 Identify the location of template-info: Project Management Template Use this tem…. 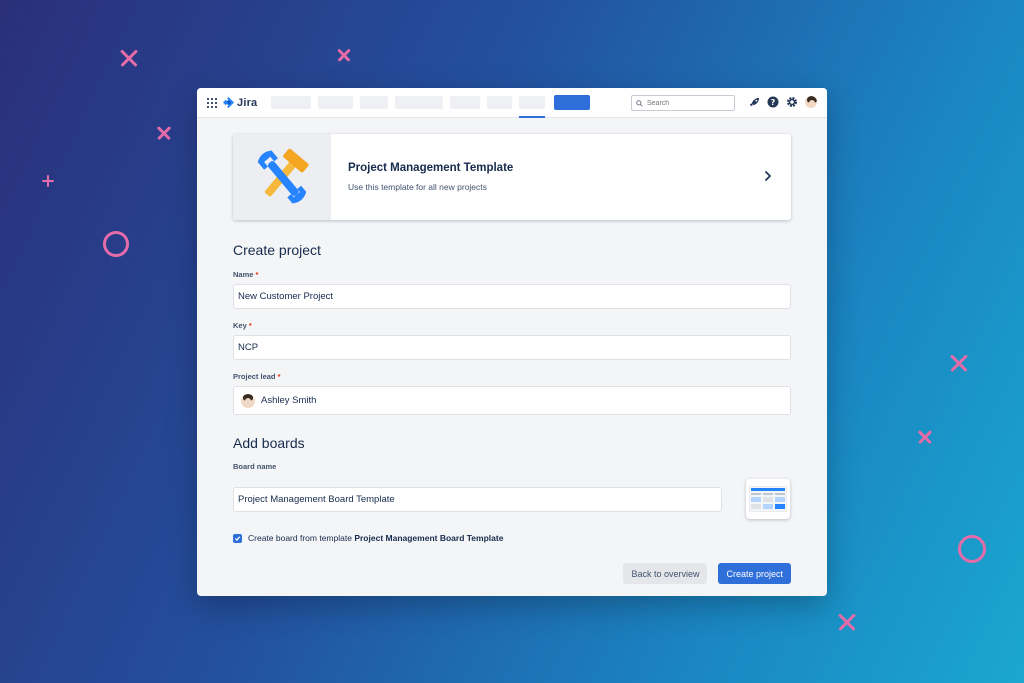
(430, 177).